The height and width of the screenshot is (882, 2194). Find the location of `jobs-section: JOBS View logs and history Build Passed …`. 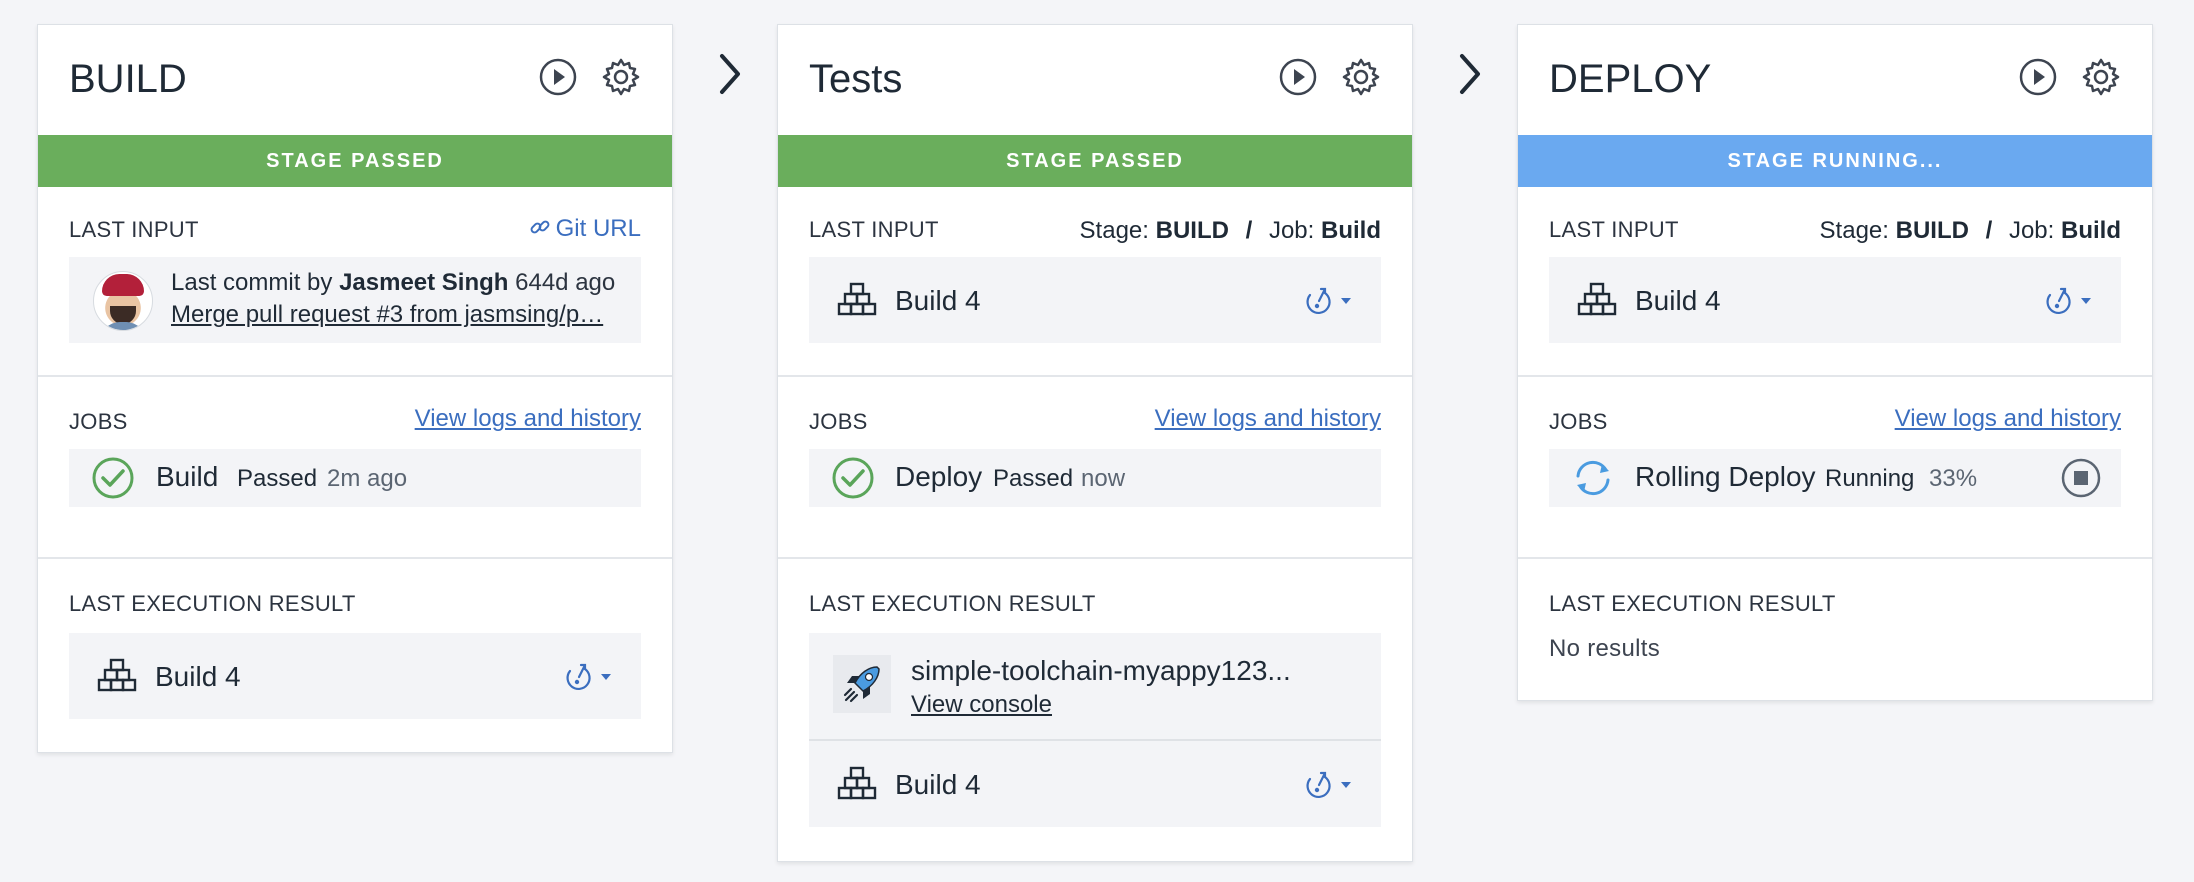

jobs-section: JOBS View logs and history Build Passed … is located at coordinates (355, 468).